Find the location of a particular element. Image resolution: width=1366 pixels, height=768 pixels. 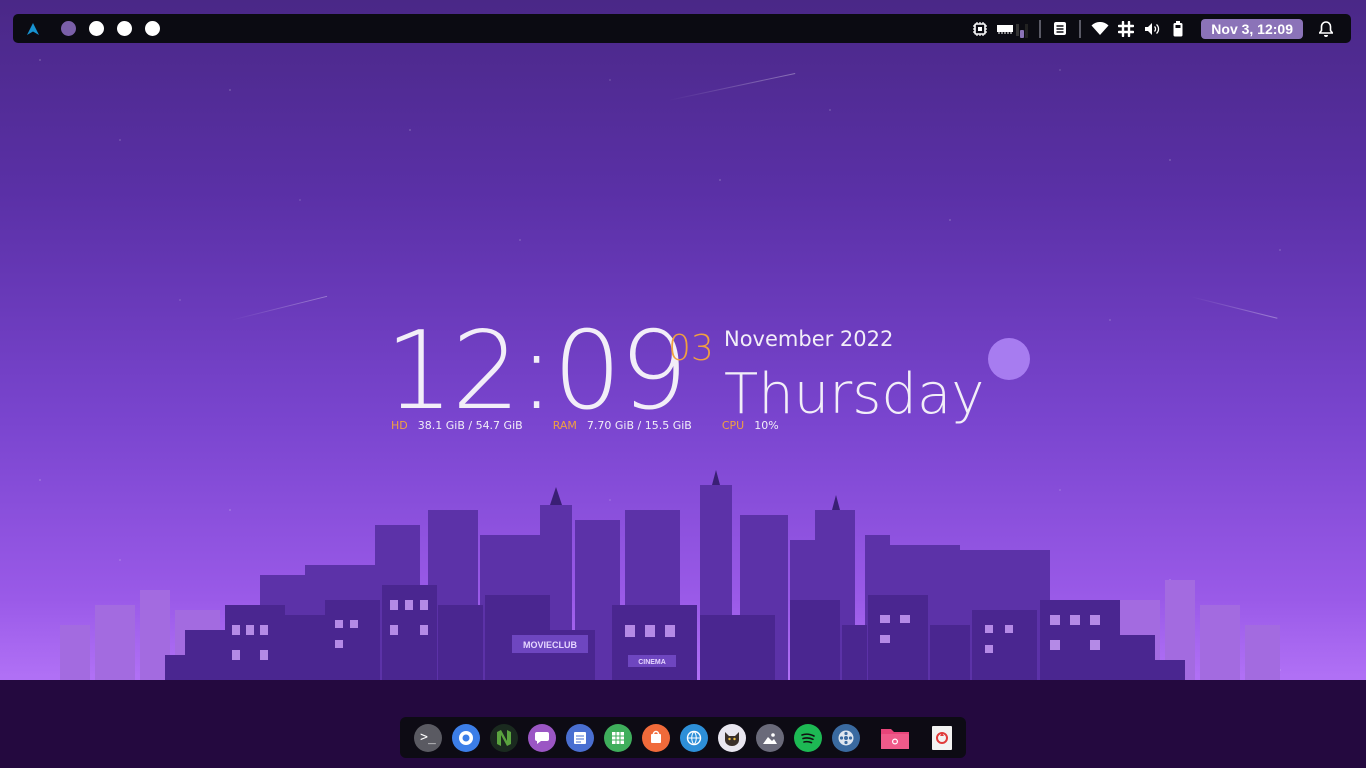

datetime-pill: Nov 3, 12:09 is located at coordinates (1252, 28).